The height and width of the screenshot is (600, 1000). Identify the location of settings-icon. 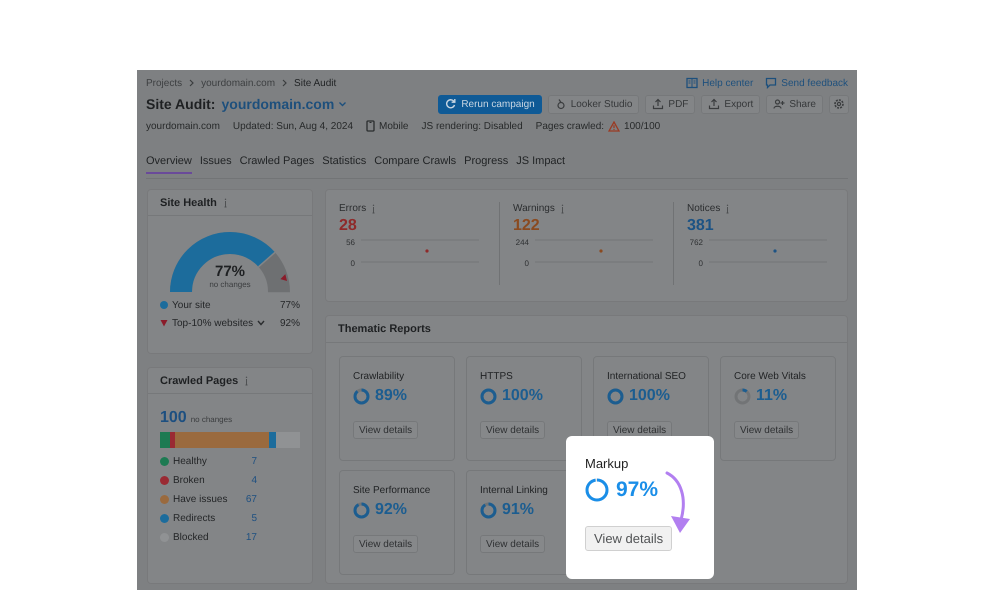
(839, 104).